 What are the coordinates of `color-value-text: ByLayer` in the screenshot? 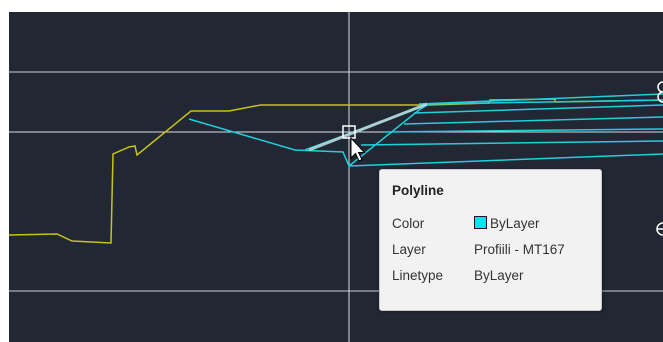 It's located at (515, 223).